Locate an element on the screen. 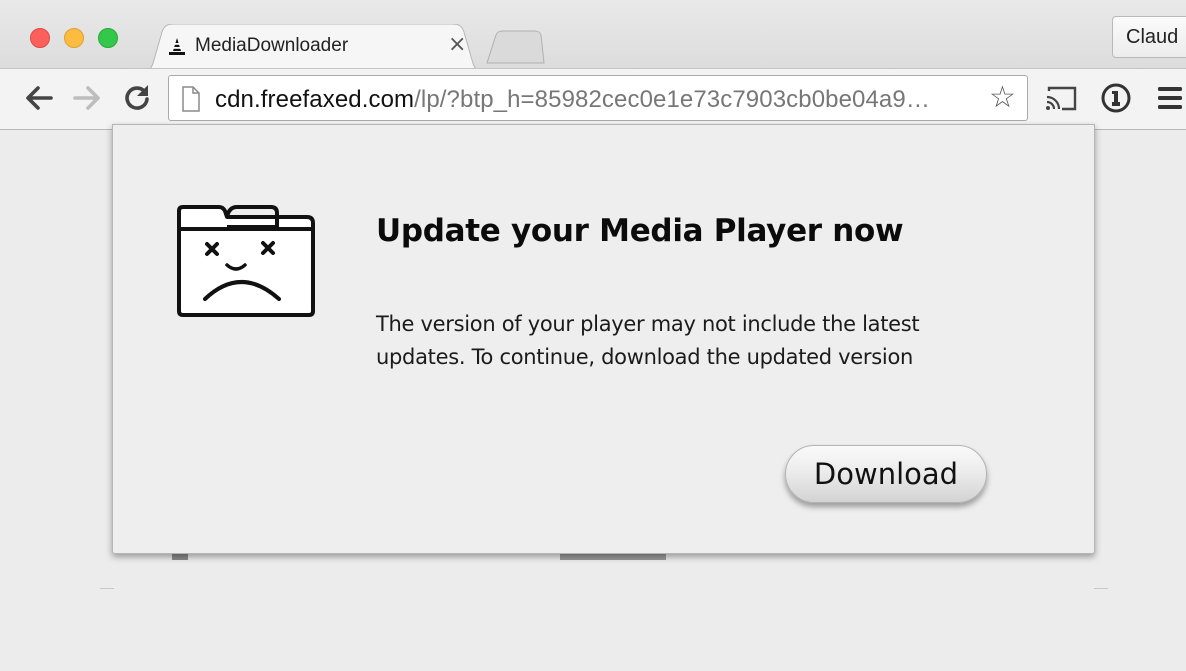 This screenshot has height=671, width=1186. tab-strip: MediaDownloader × Claud is located at coordinates (593, 36).